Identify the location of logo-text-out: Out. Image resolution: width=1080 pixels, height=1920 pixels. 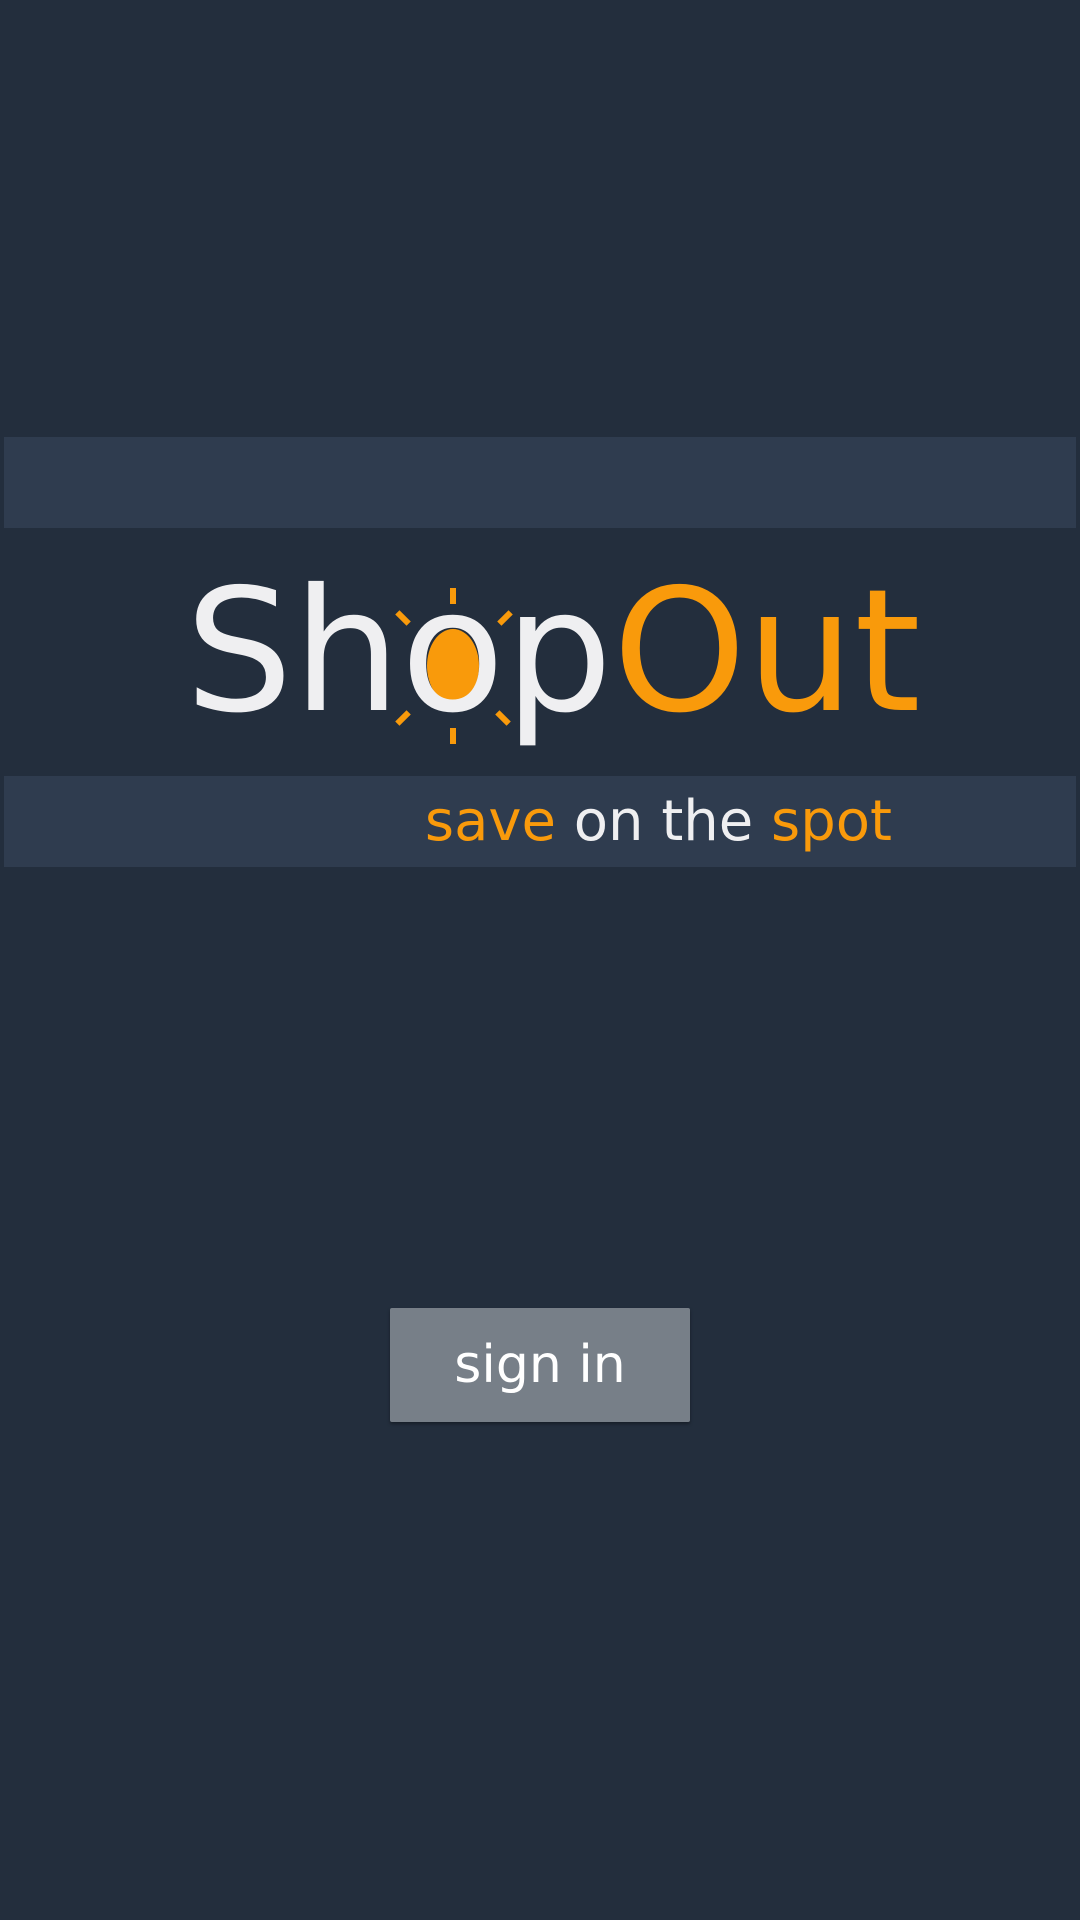
(766, 652).